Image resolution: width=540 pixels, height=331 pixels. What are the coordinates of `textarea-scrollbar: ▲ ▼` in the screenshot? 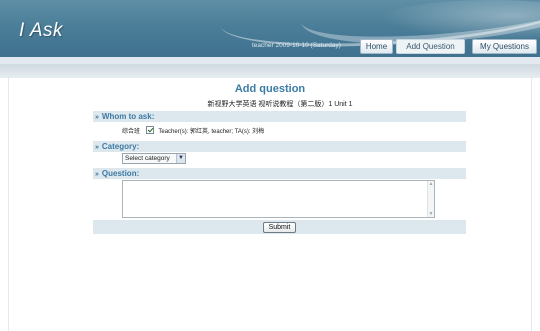 It's located at (430, 199).